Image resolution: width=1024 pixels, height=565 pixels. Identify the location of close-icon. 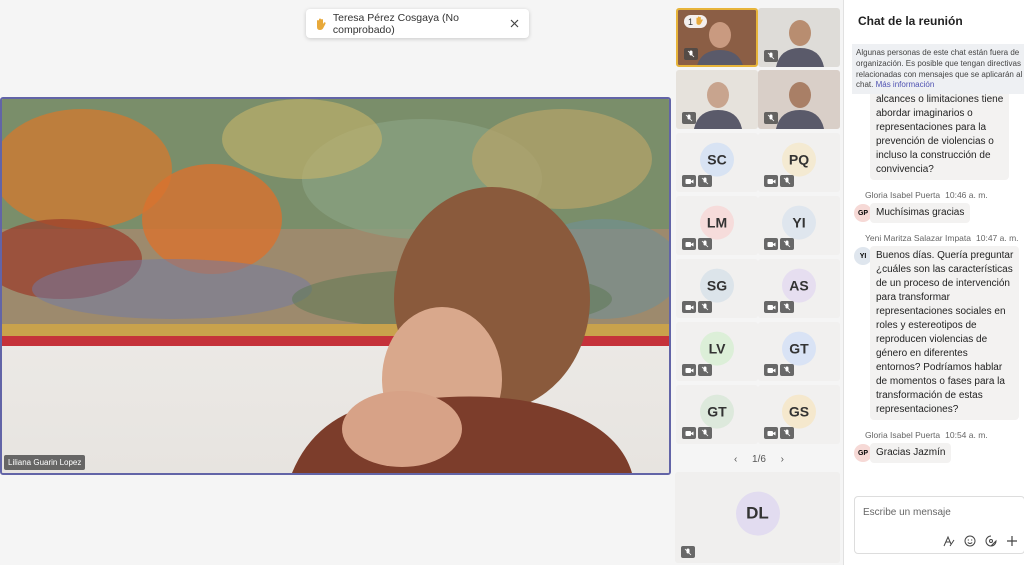
(514, 24).